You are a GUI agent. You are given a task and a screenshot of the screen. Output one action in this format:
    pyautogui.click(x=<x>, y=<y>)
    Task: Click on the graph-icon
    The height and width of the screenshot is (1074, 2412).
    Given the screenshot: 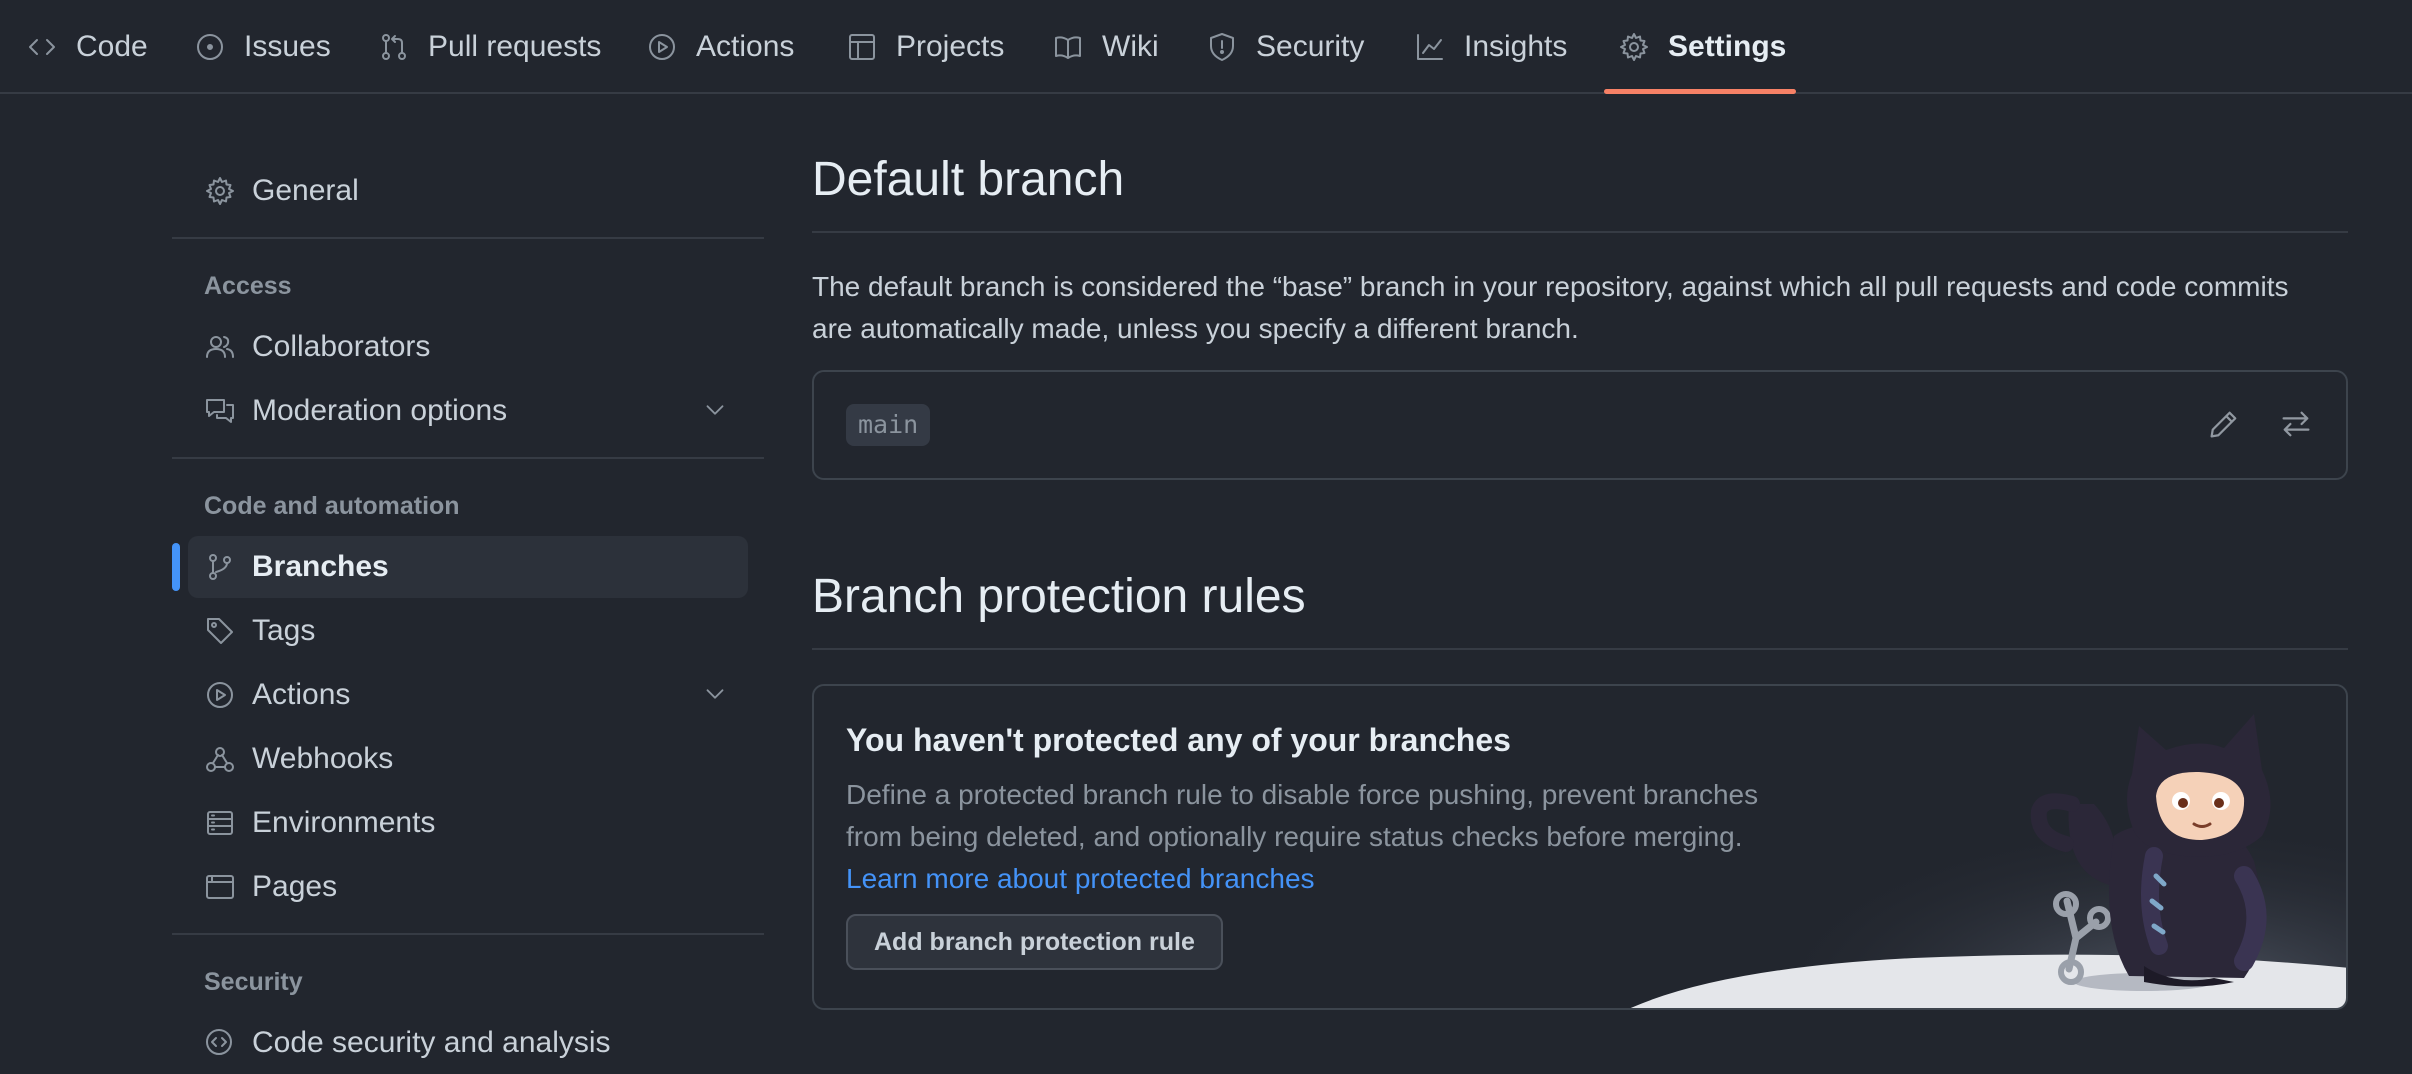 What is the action you would take?
    pyautogui.click(x=1430, y=47)
    